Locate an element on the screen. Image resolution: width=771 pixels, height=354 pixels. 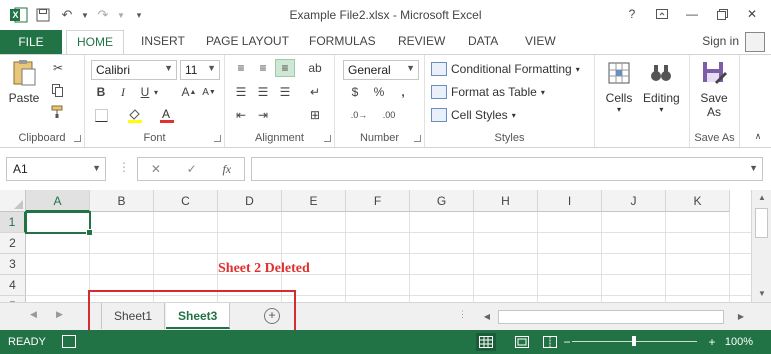
collapse-ribbon-icon: ∧ is located at coordinates (758, 136).